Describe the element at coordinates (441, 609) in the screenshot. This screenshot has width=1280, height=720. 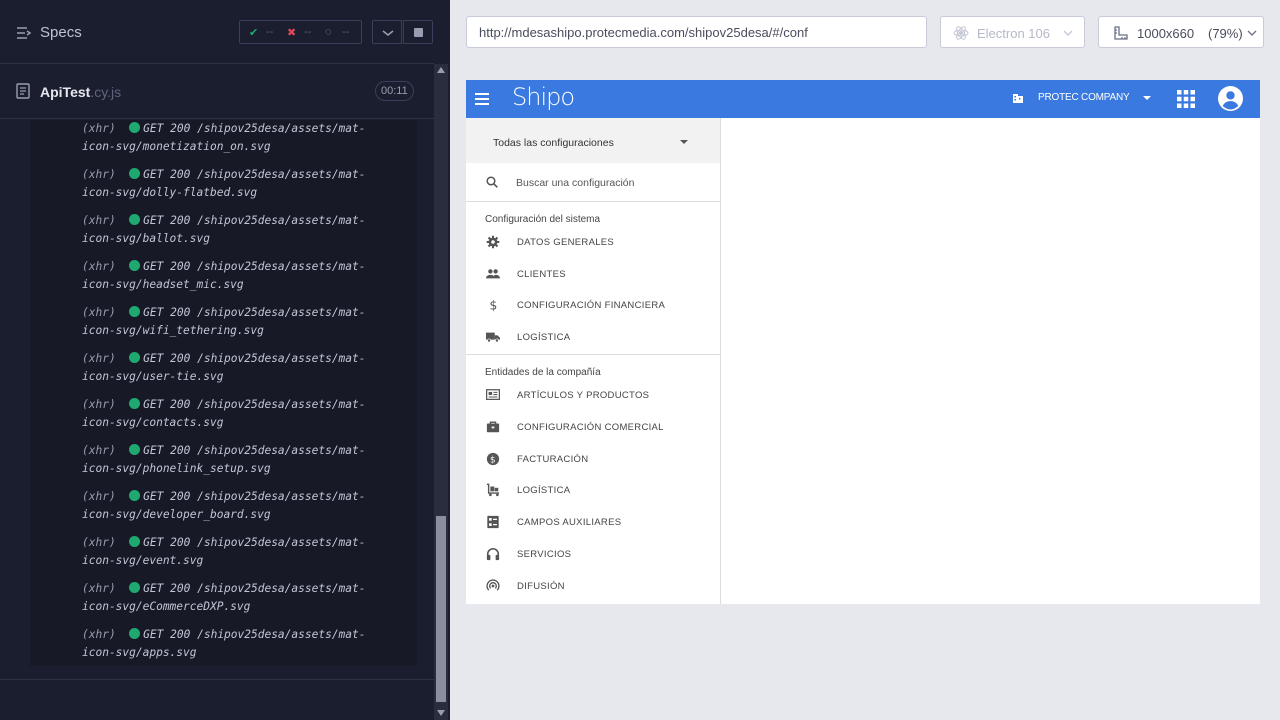
I see `scrollbar-thumb` at that location.